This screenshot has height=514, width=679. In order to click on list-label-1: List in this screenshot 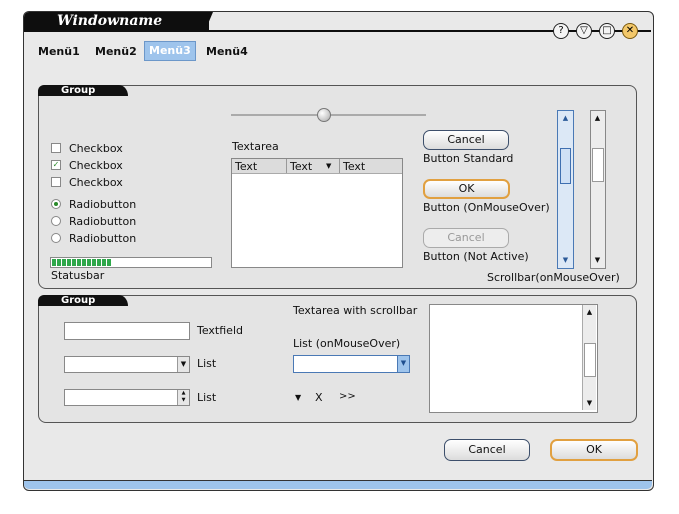, I will do `click(207, 363)`.